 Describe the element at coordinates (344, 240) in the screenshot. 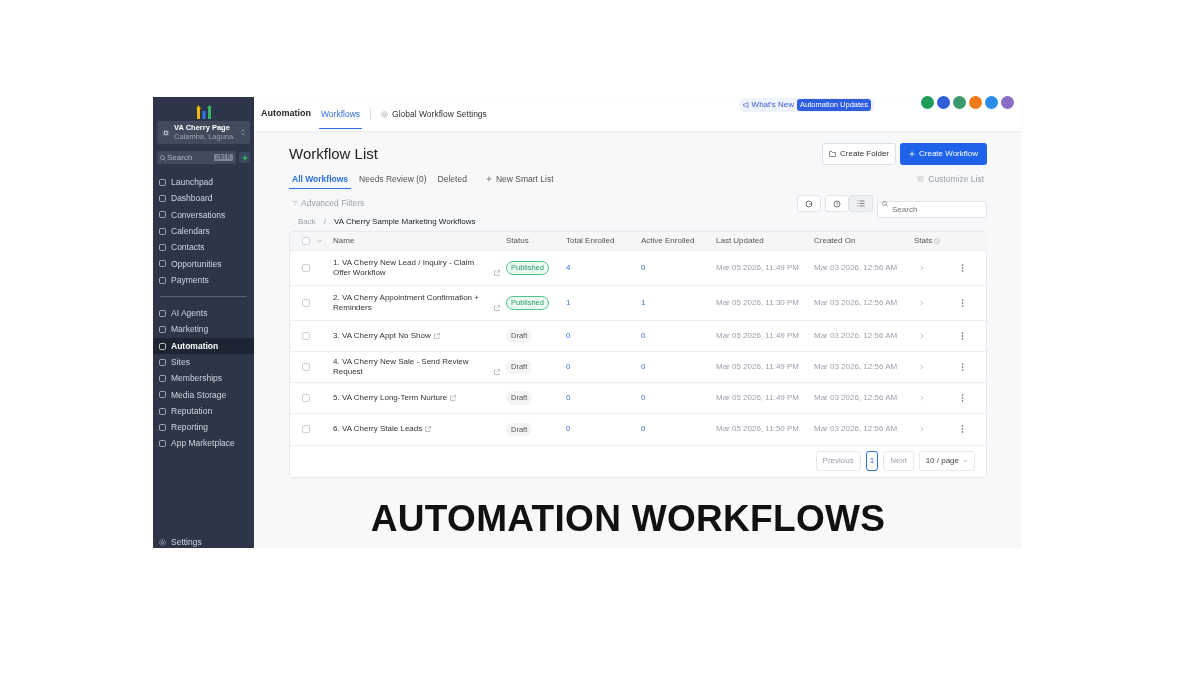

I see `column-header: Name` at that location.